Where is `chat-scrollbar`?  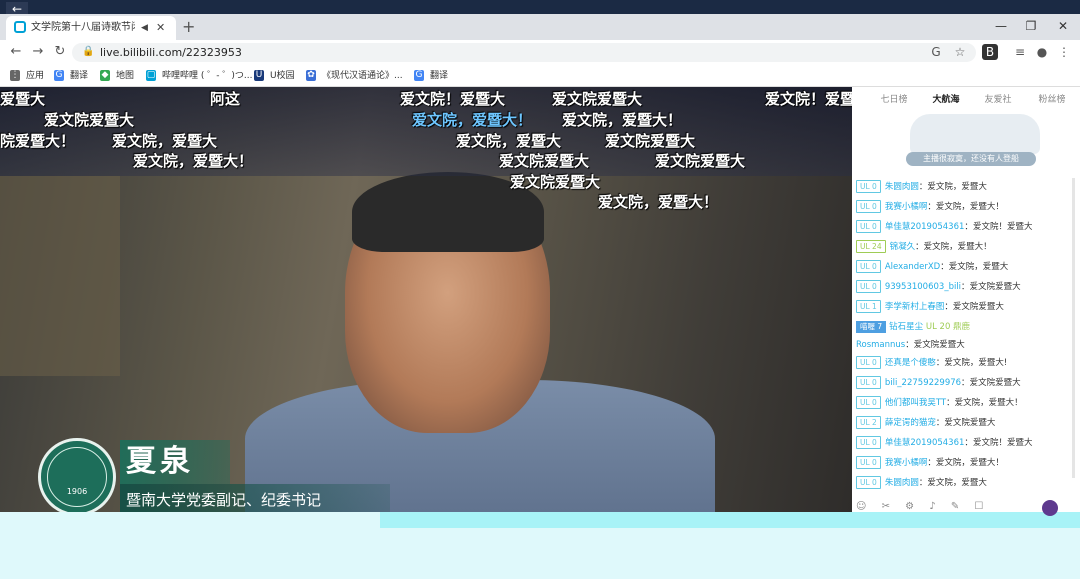
chat-scrollbar is located at coordinates (1073, 328).